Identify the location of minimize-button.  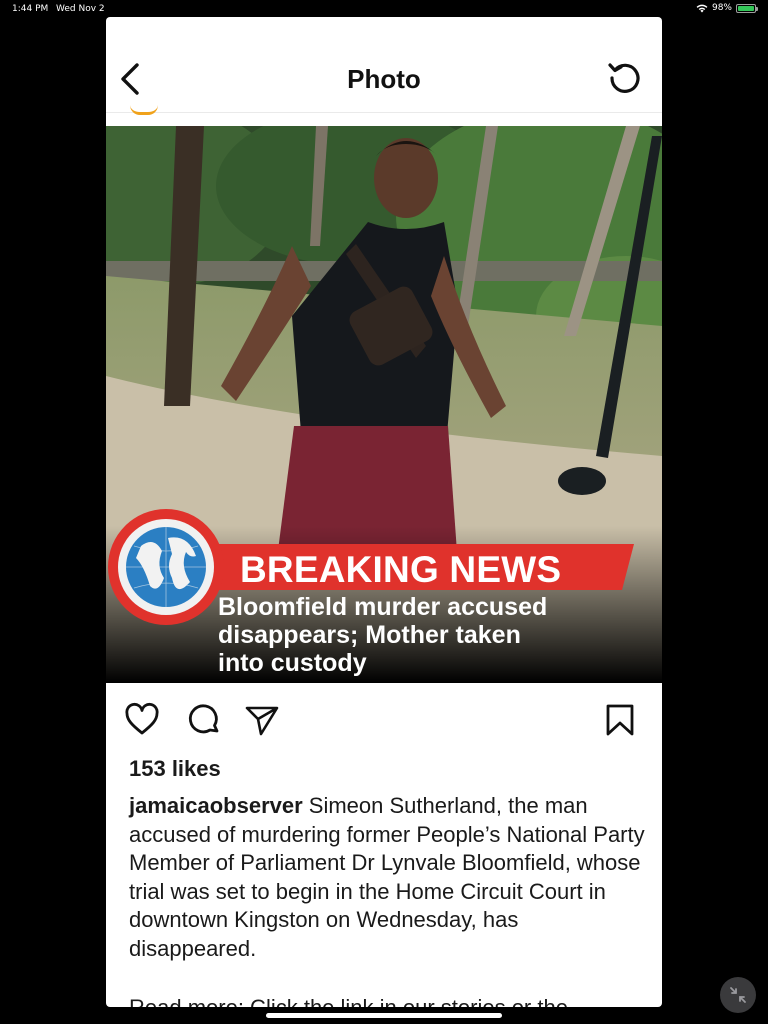
(738, 995).